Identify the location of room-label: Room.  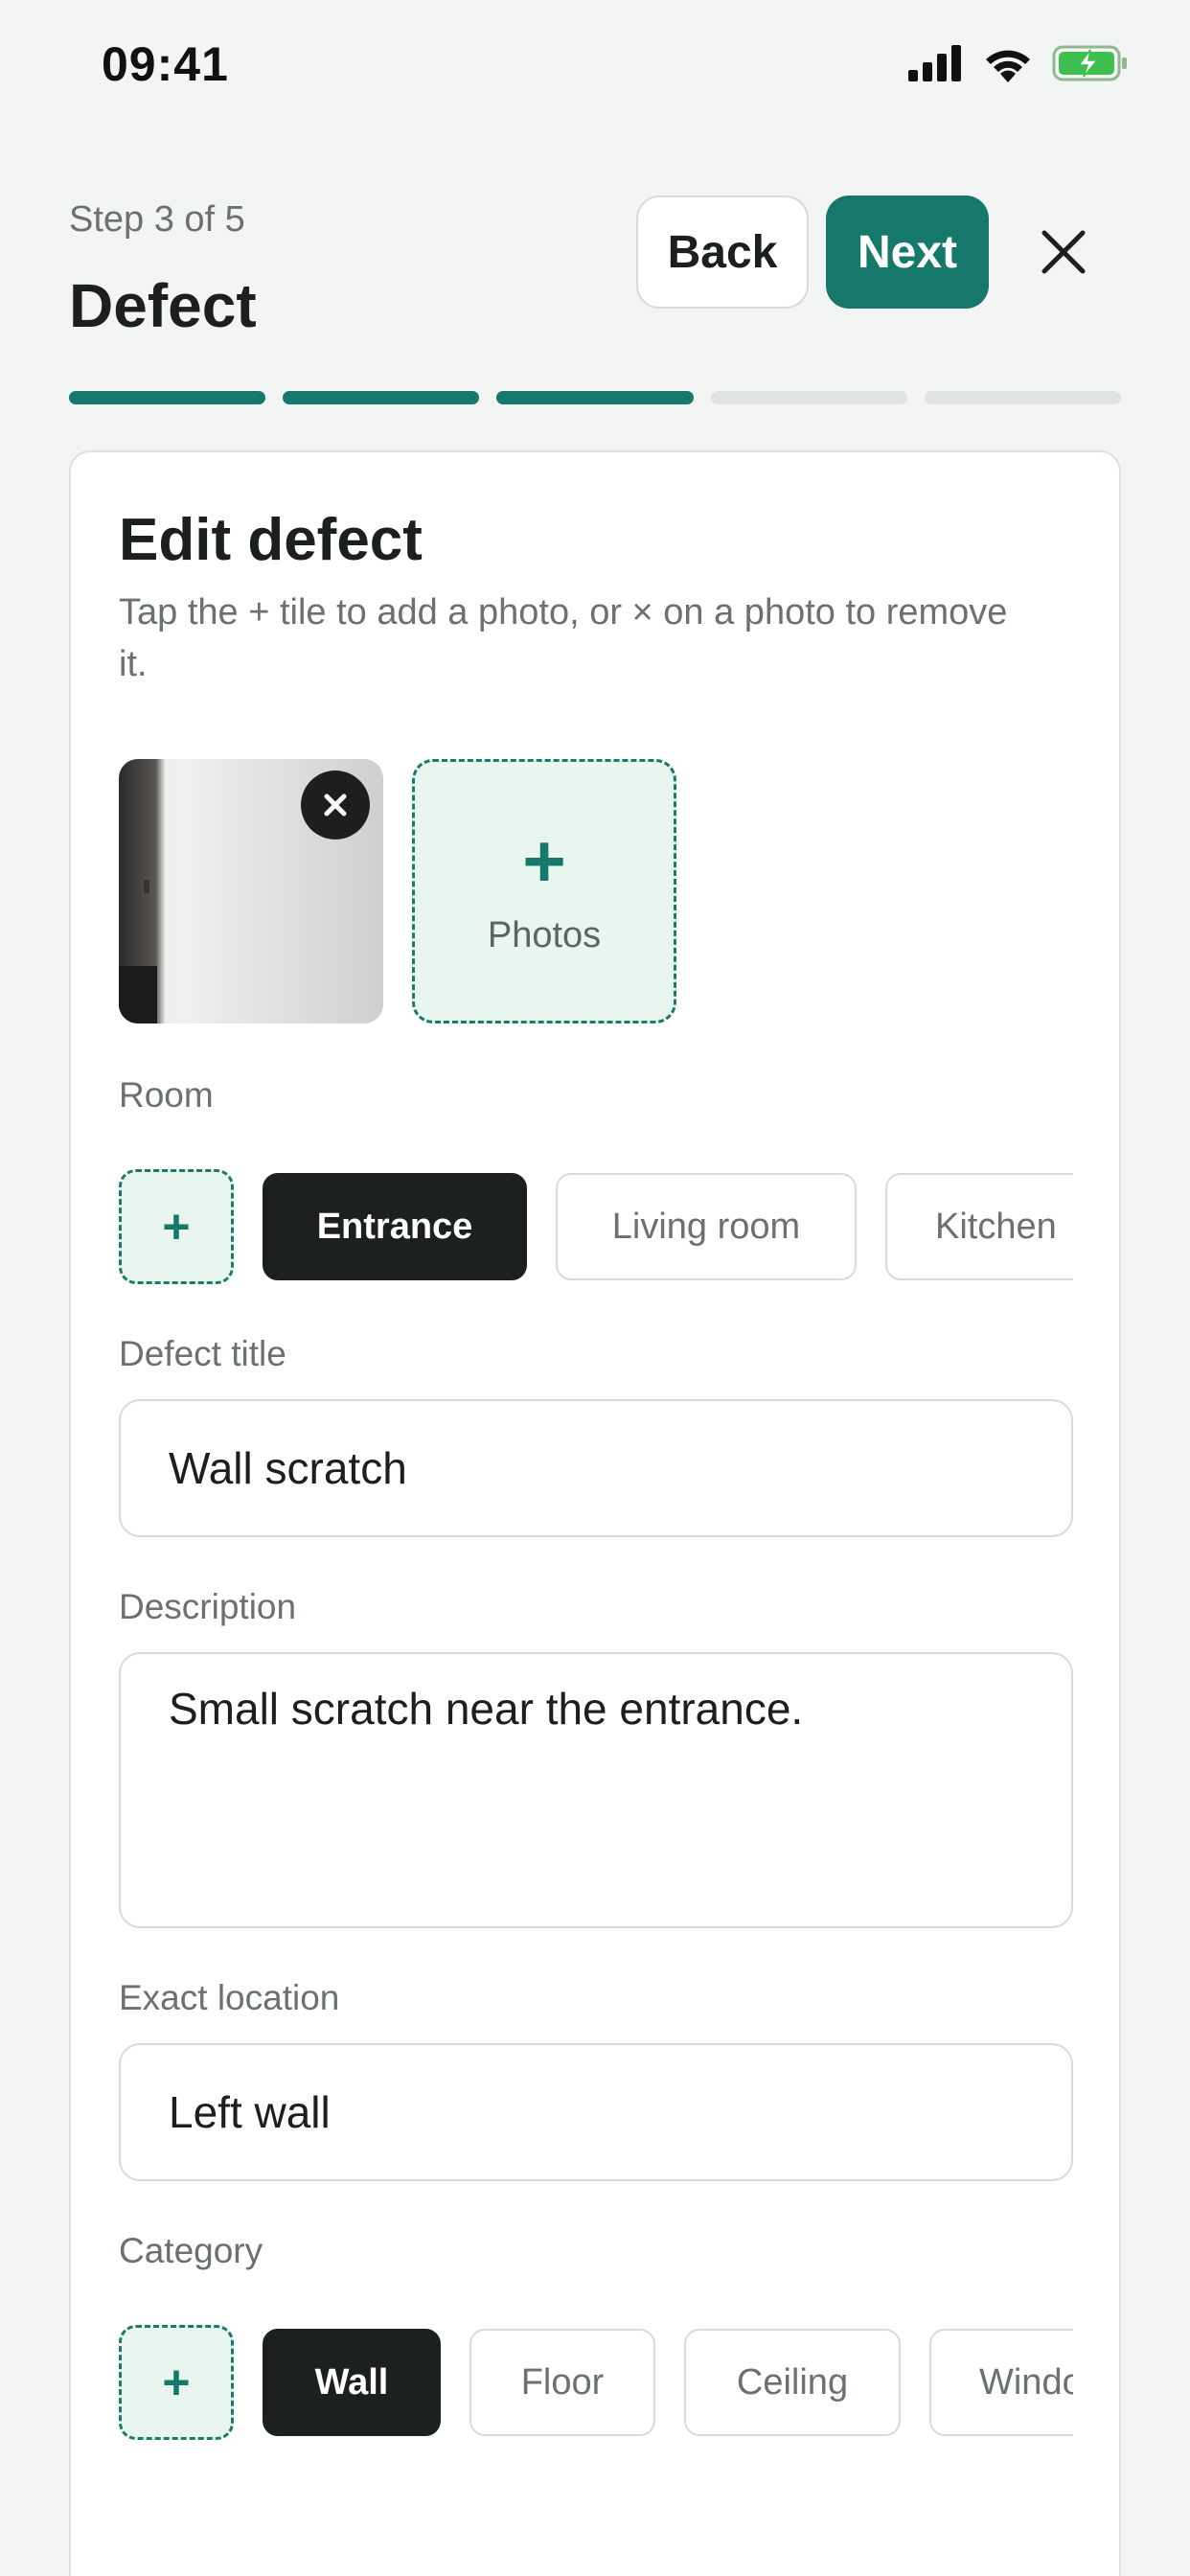
(167, 1095).